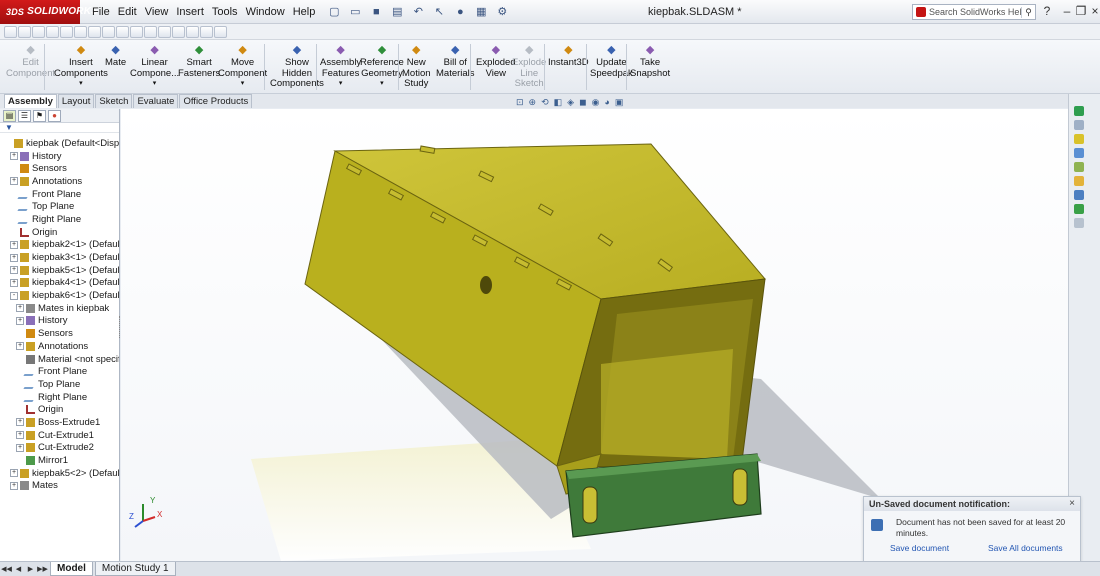  Describe the element at coordinates (135, 569) in the screenshot. I see `bottom-tab-motion-study-1: Motion Study 1` at that location.